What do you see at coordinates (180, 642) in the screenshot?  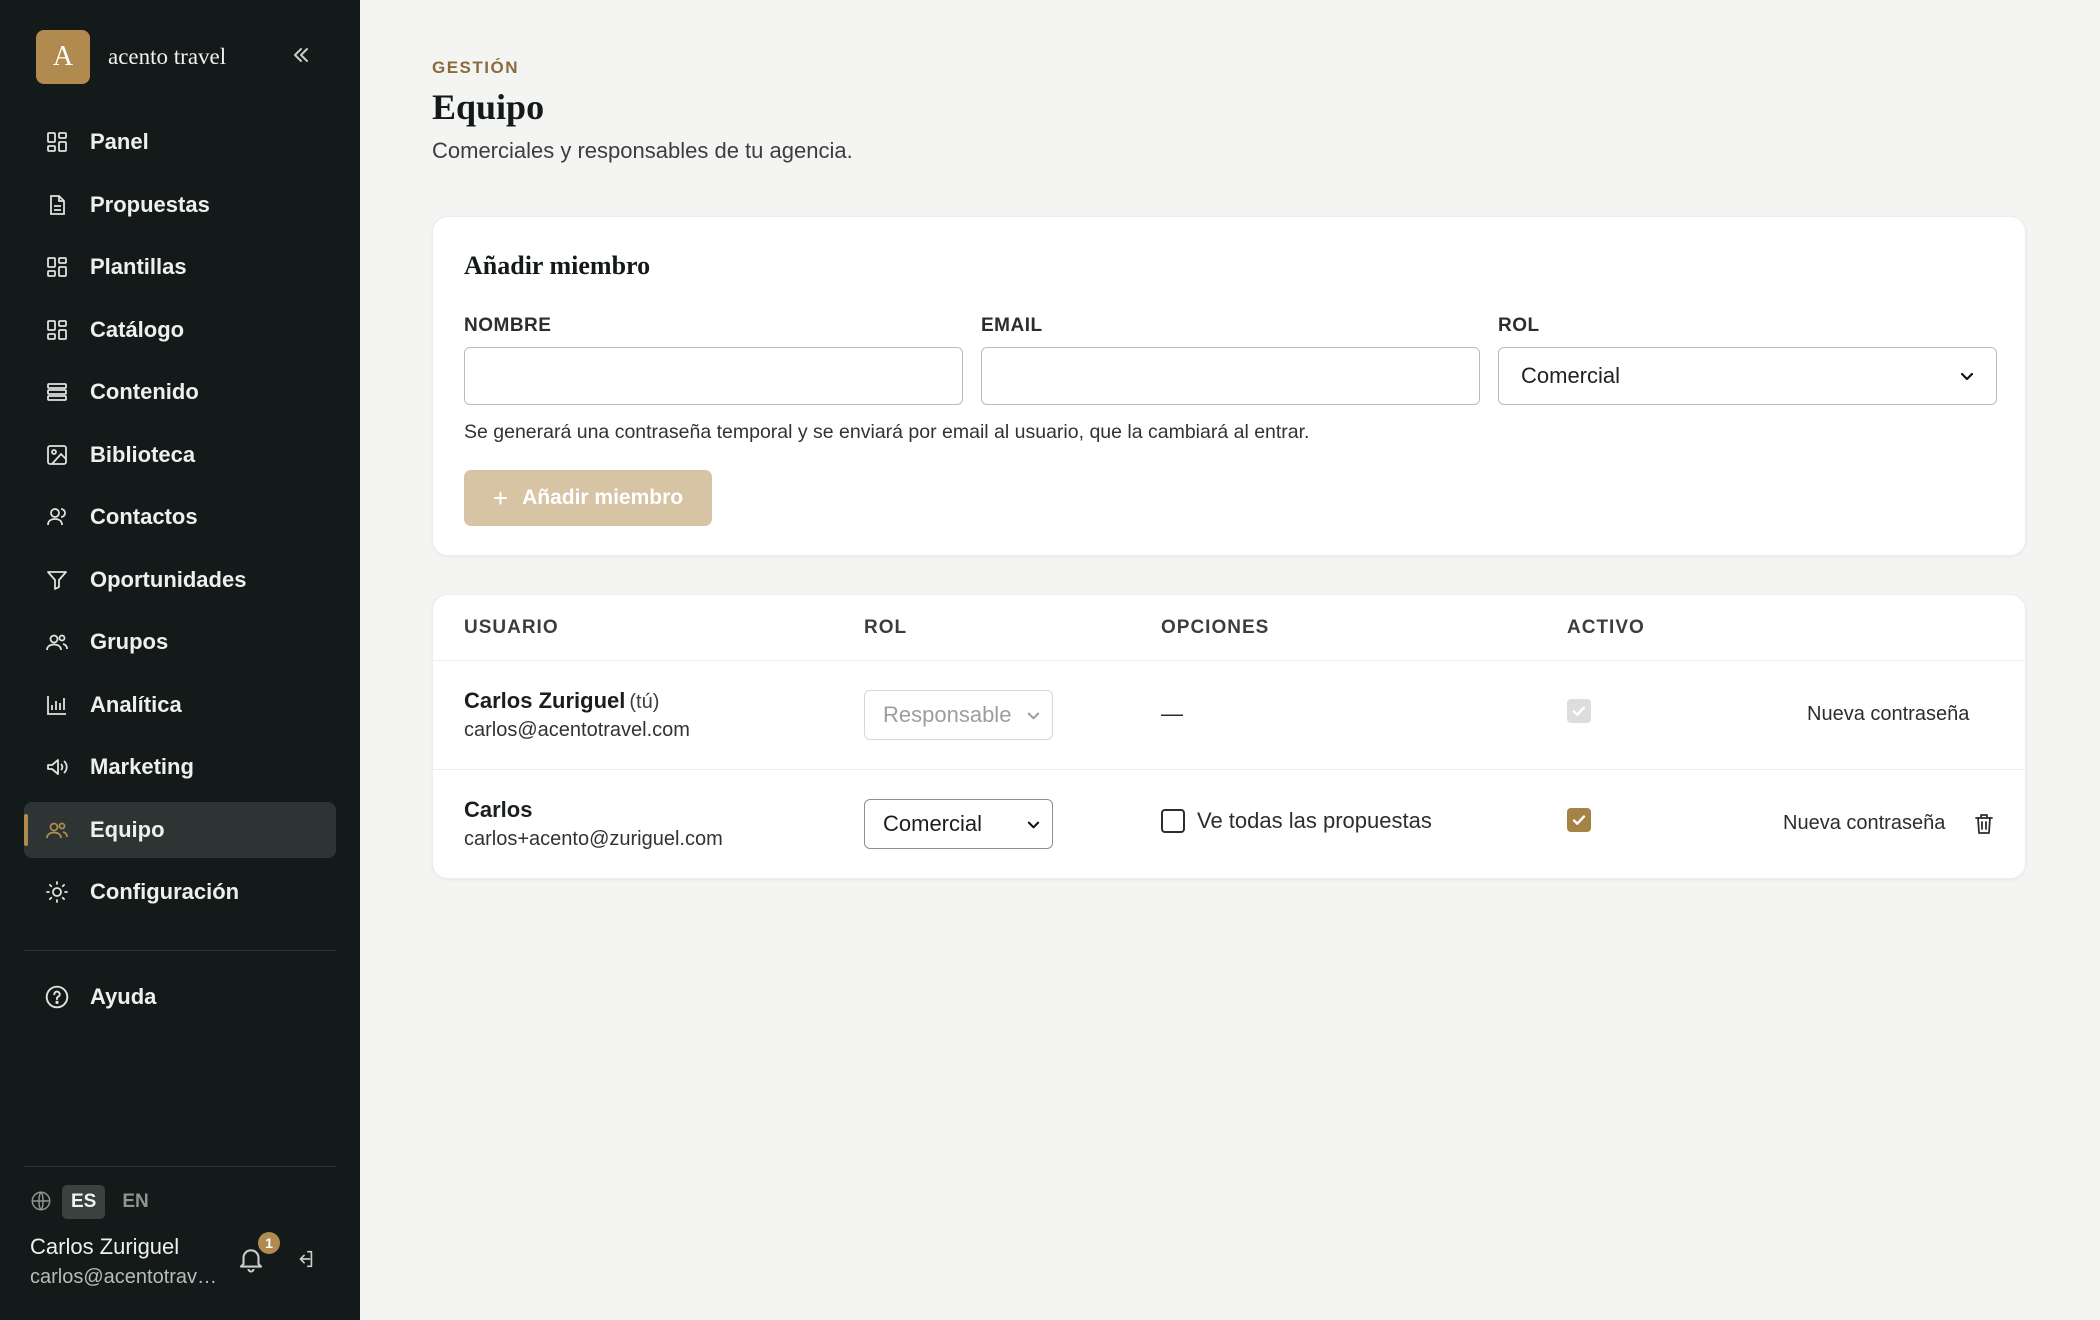 I see `sidebar-item-grupos: Grupos` at bounding box center [180, 642].